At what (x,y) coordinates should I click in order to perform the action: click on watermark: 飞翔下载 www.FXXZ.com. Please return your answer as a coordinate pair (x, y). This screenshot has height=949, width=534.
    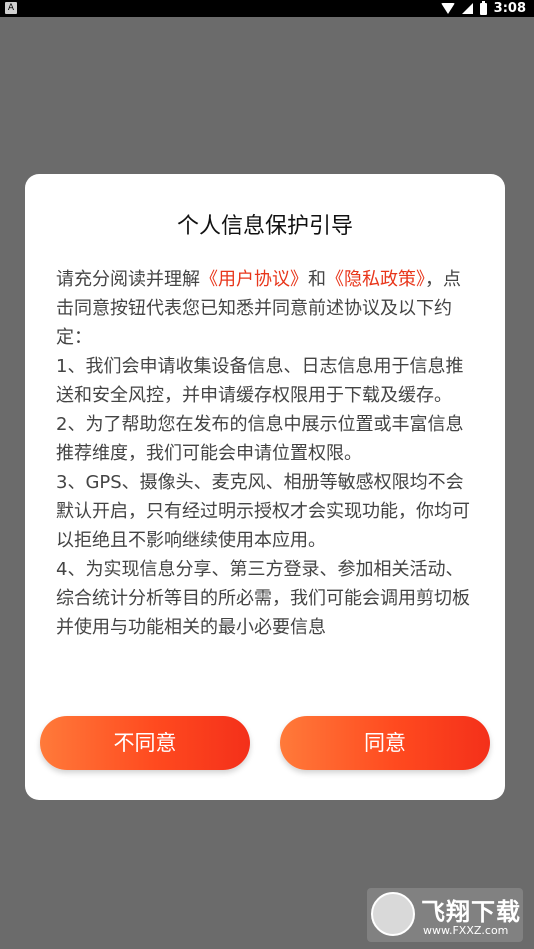
    Looking at the image, I should click on (445, 915).